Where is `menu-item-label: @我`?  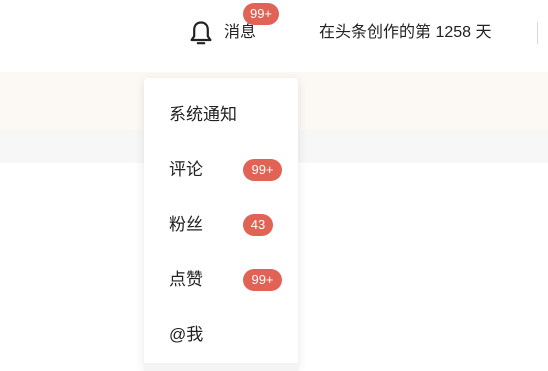 menu-item-label: @我 is located at coordinates (186, 334).